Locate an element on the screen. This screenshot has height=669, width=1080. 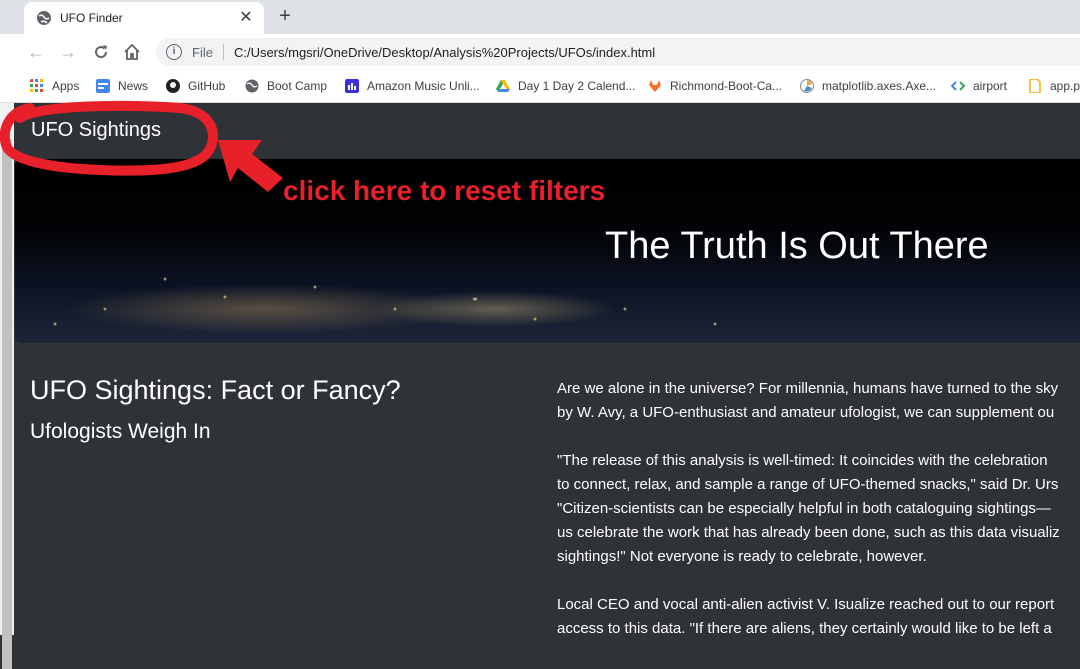
bookmark-airport: airport is located at coordinates (979, 86).